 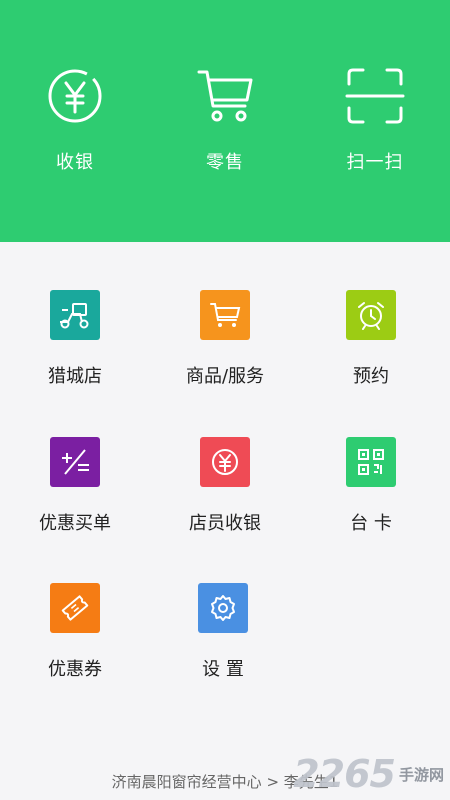 I want to click on products-services-button: 商品/服务, so click(x=225, y=339).